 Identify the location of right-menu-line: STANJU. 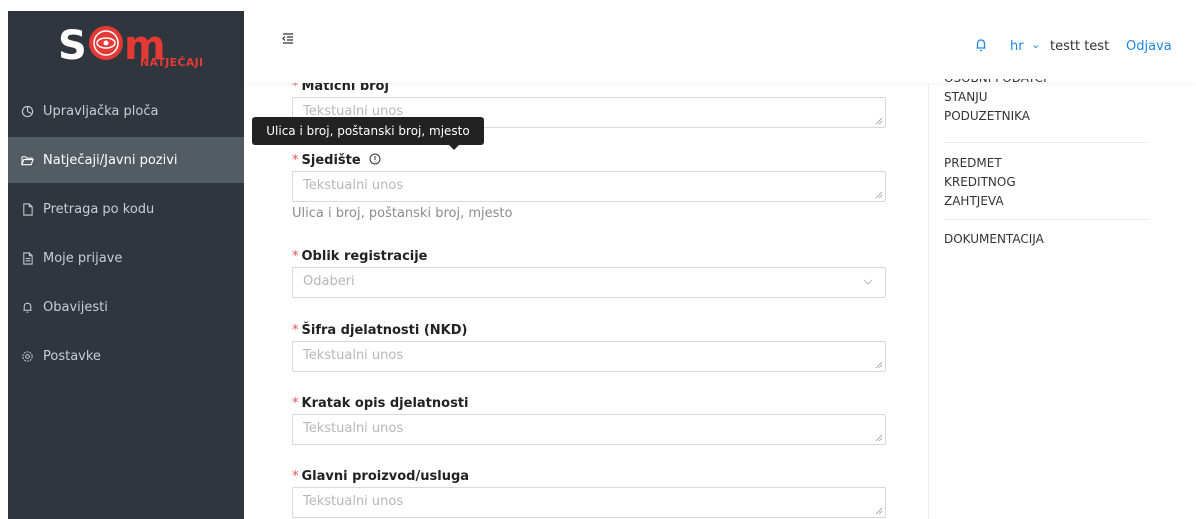
(966, 97).